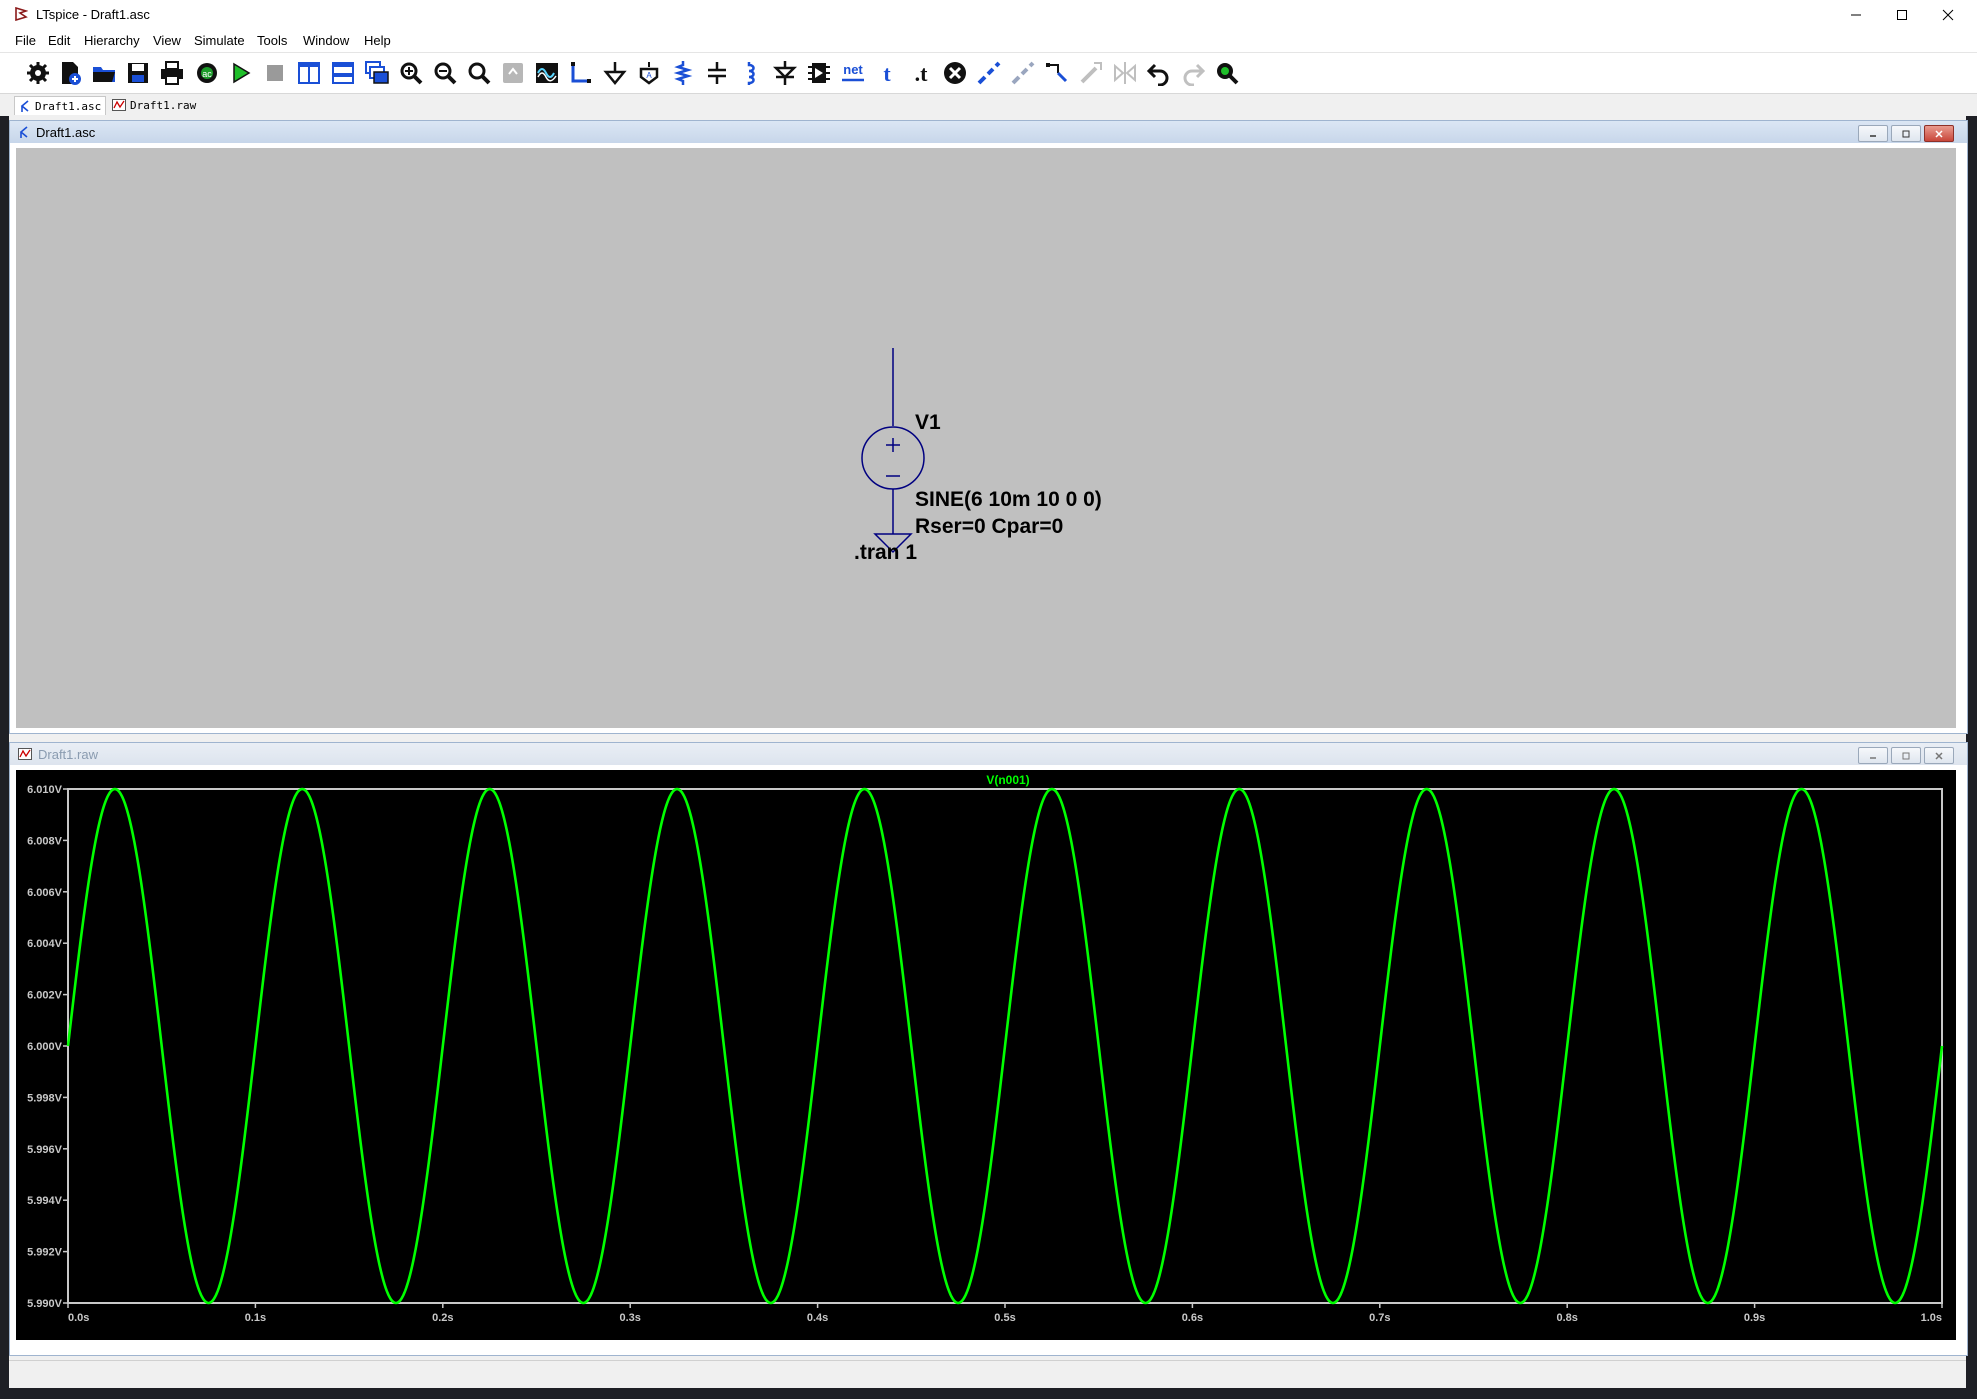 This screenshot has width=1977, height=1399. Describe the element at coordinates (68, 106) in the screenshot. I see `tab-label: Draft1.asc` at that location.